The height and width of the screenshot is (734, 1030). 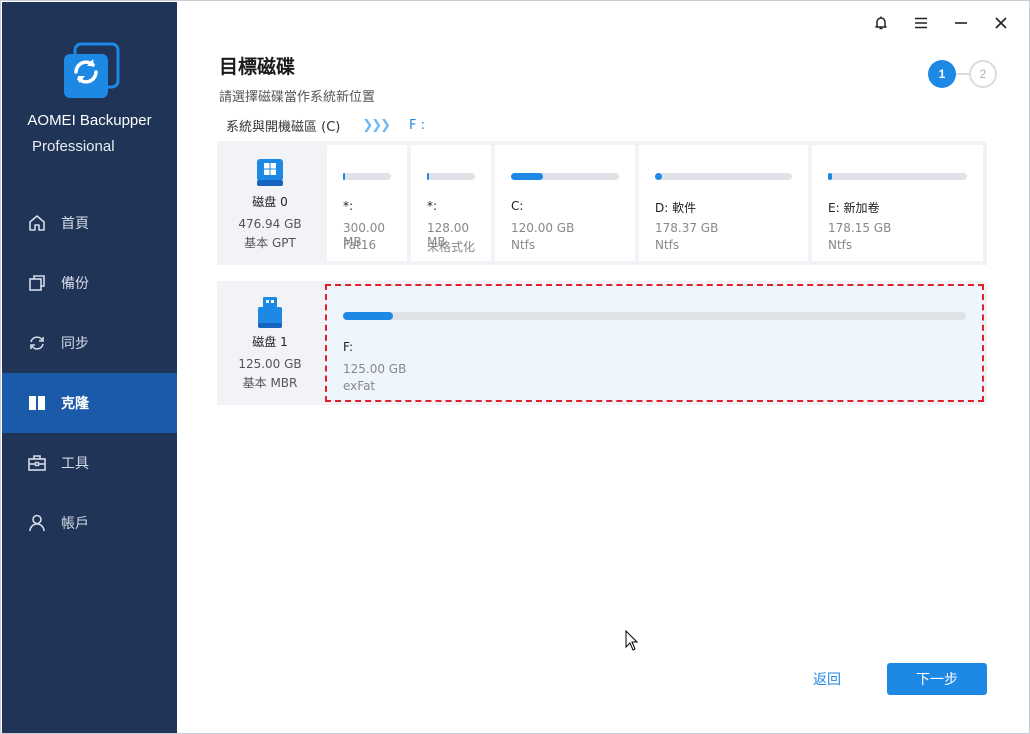 I want to click on partition-size: 120.00 GB, so click(x=543, y=228).